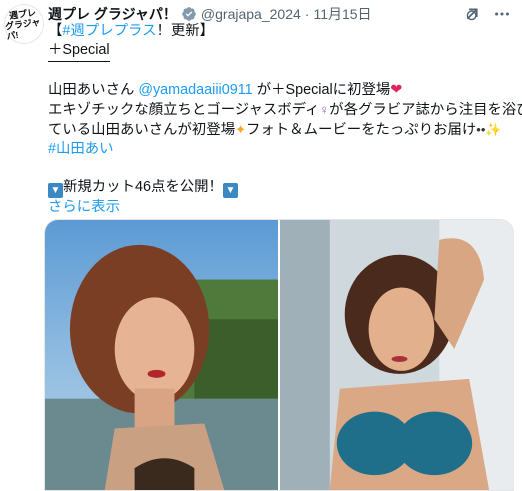 This screenshot has width=522, height=491. What do you see at coordinates (278, 149) in the screenshot?
I see `post-line-6: #山田あい` at bounding box center [278, 149].